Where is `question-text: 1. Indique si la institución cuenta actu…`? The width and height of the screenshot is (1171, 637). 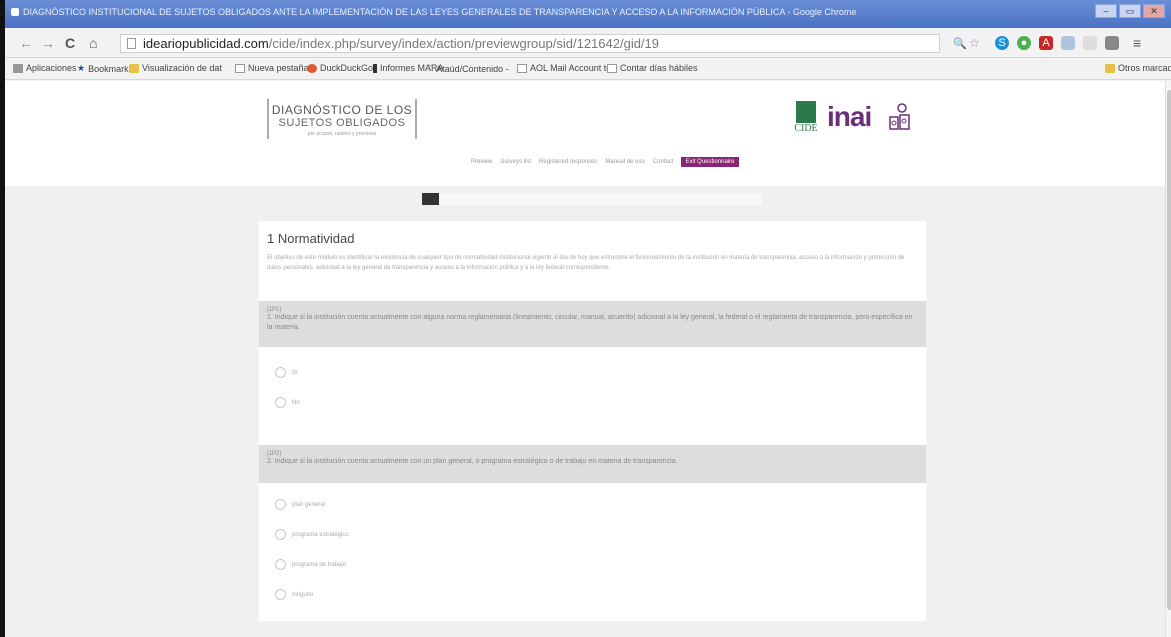 question-text: 1. Indique si la institución cuenta actu… is located at coordinates (590, 322).